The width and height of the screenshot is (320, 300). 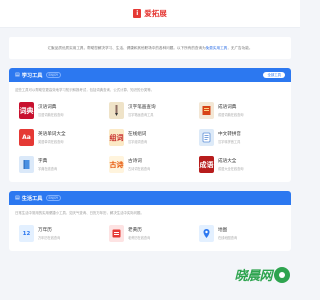 I want to click on tool-desc: 成语大全在线查询, so click(x=231, y=169).